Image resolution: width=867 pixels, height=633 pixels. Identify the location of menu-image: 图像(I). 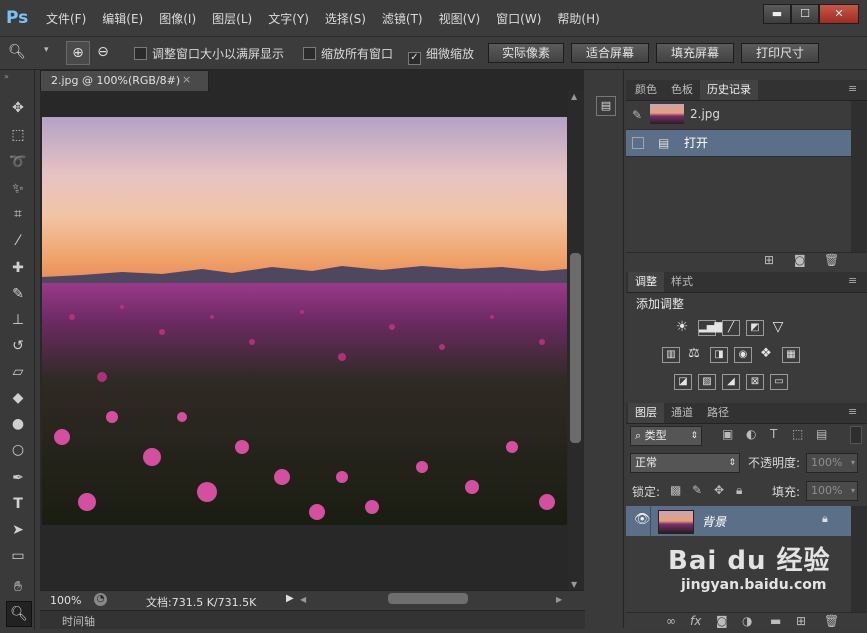
(177, 18).